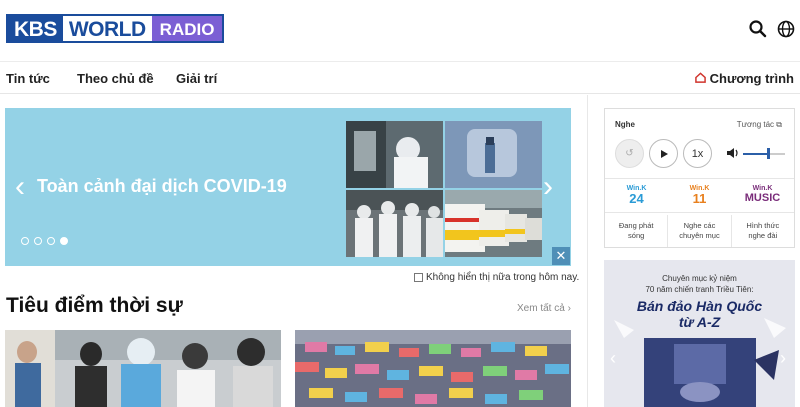 This screenshot has height=407, width=800. I want to click on banner-photo-collage, so click(444, 189).